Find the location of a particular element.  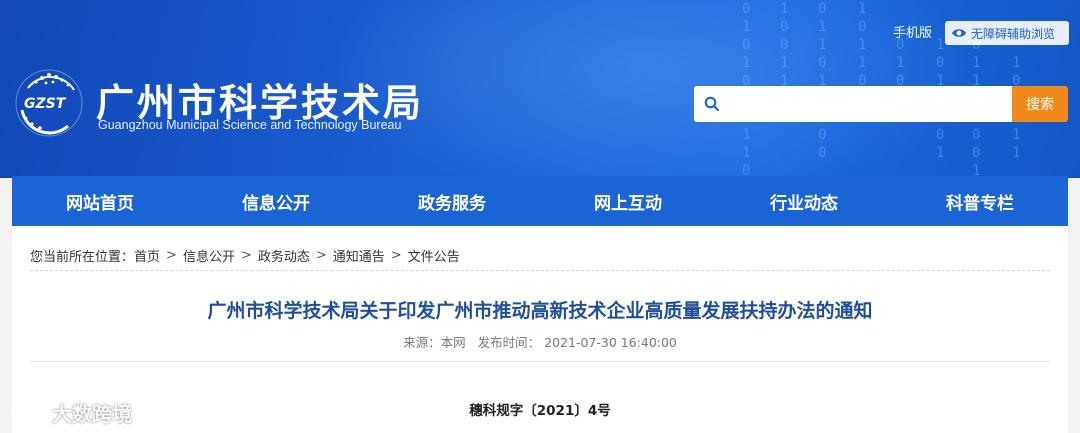

nav-item-gov-services: 政务服务 is located at coordinates (452, 201).